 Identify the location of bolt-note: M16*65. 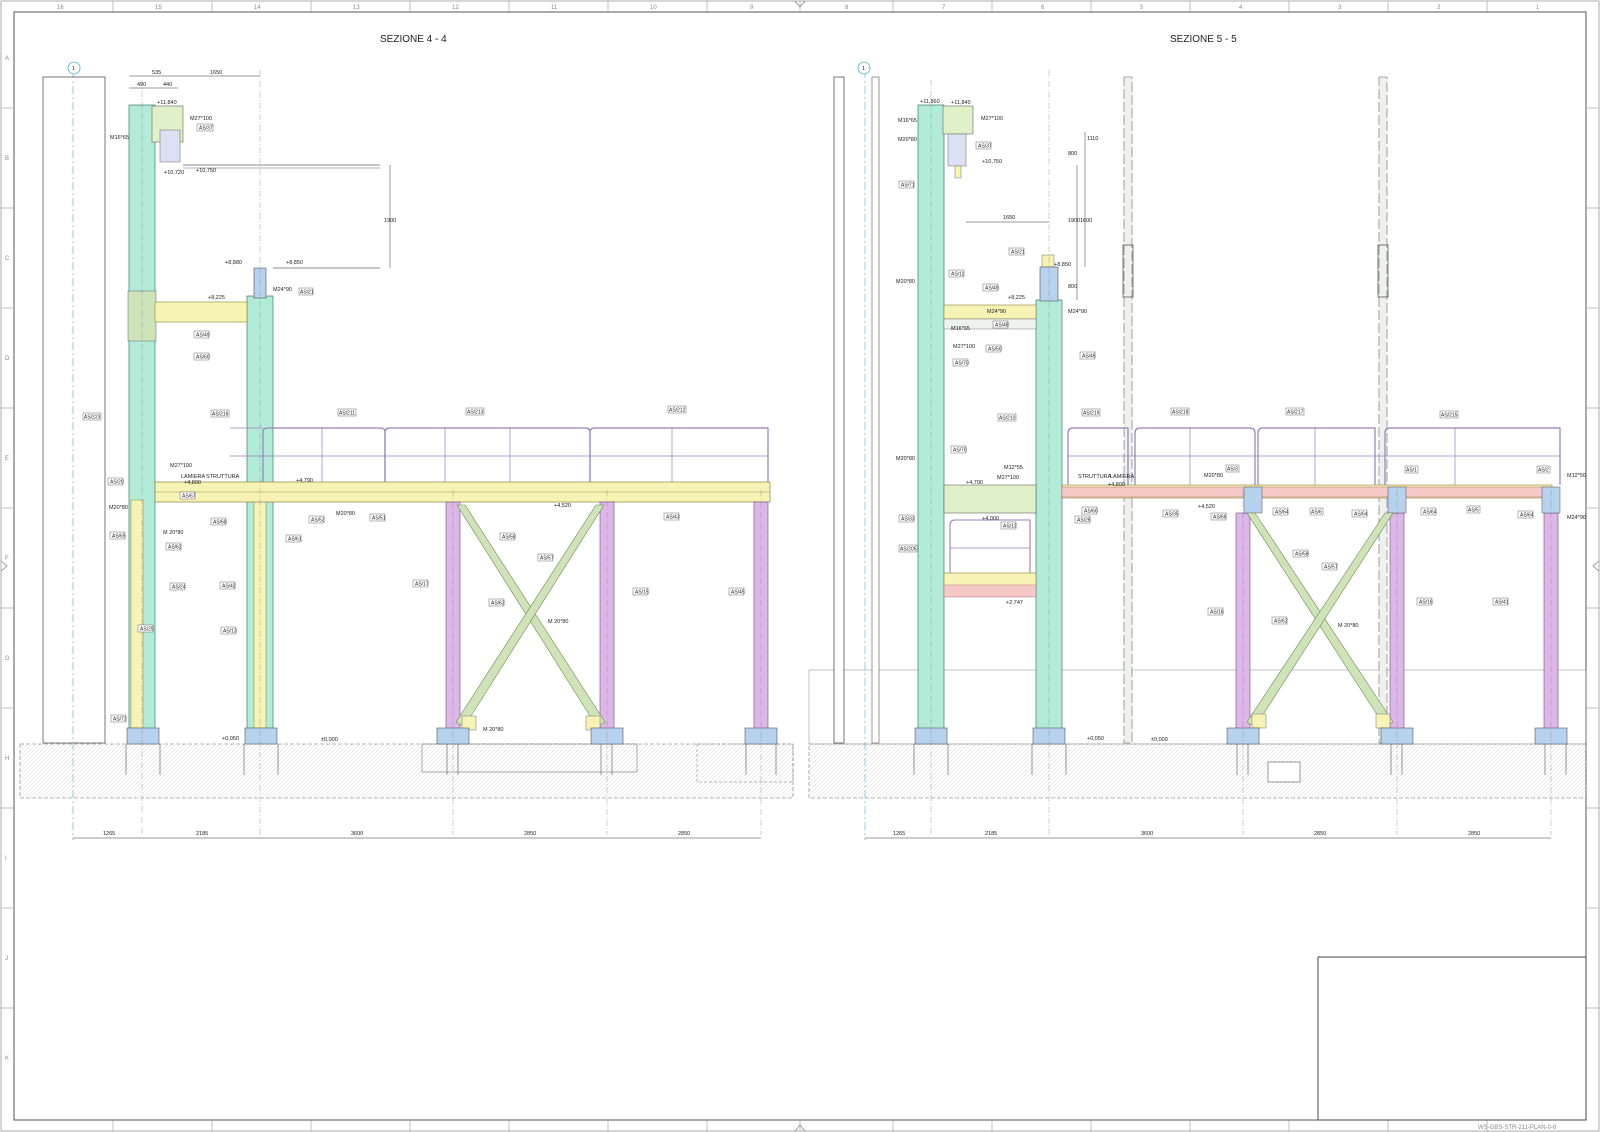
(119, 138).